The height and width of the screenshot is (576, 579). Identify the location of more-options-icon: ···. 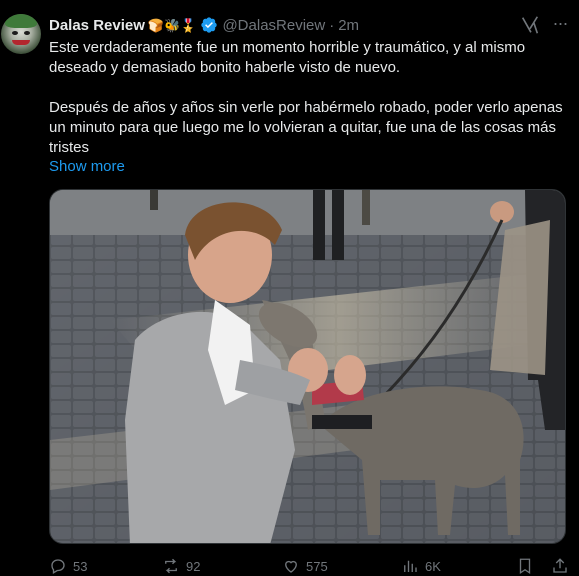
(560, 24).